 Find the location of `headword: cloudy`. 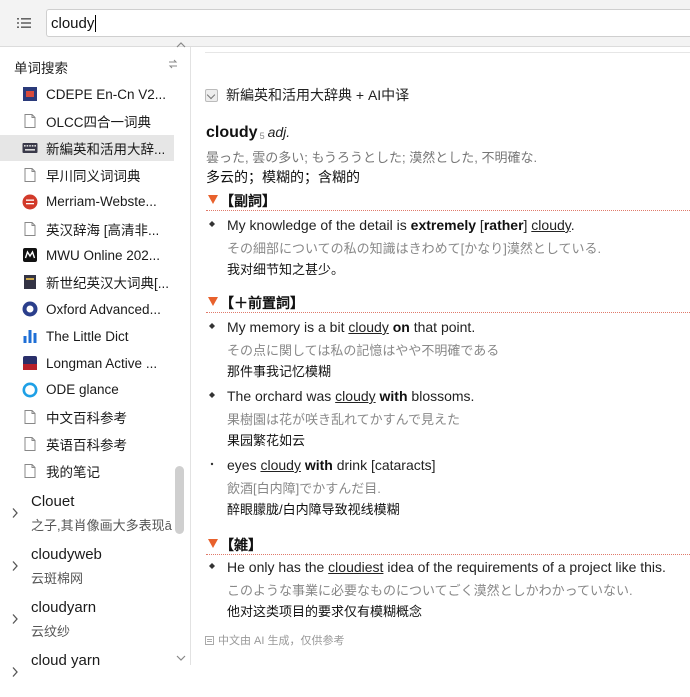

headword: cloudy is located at coordinates (232, 132).